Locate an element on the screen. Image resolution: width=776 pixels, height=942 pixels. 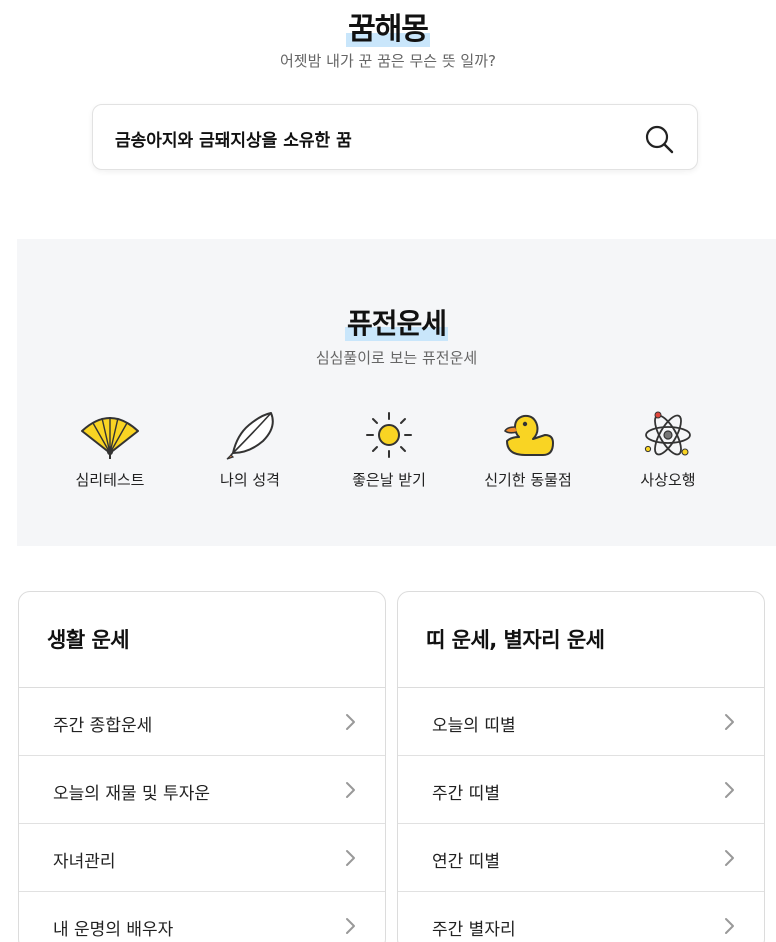
atom-icon is located at coordinates (667, 433).